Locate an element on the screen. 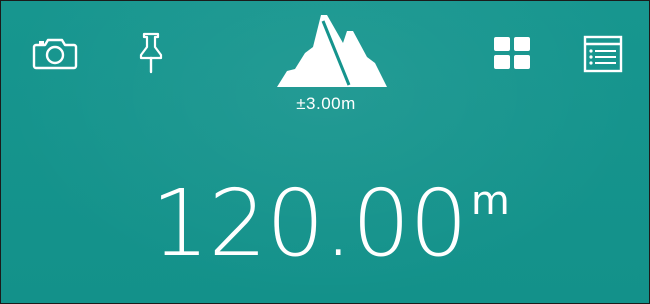 Image resolution: width=650 pixels, height=304 pixels. camera-button is located at coordinates (55, 53).